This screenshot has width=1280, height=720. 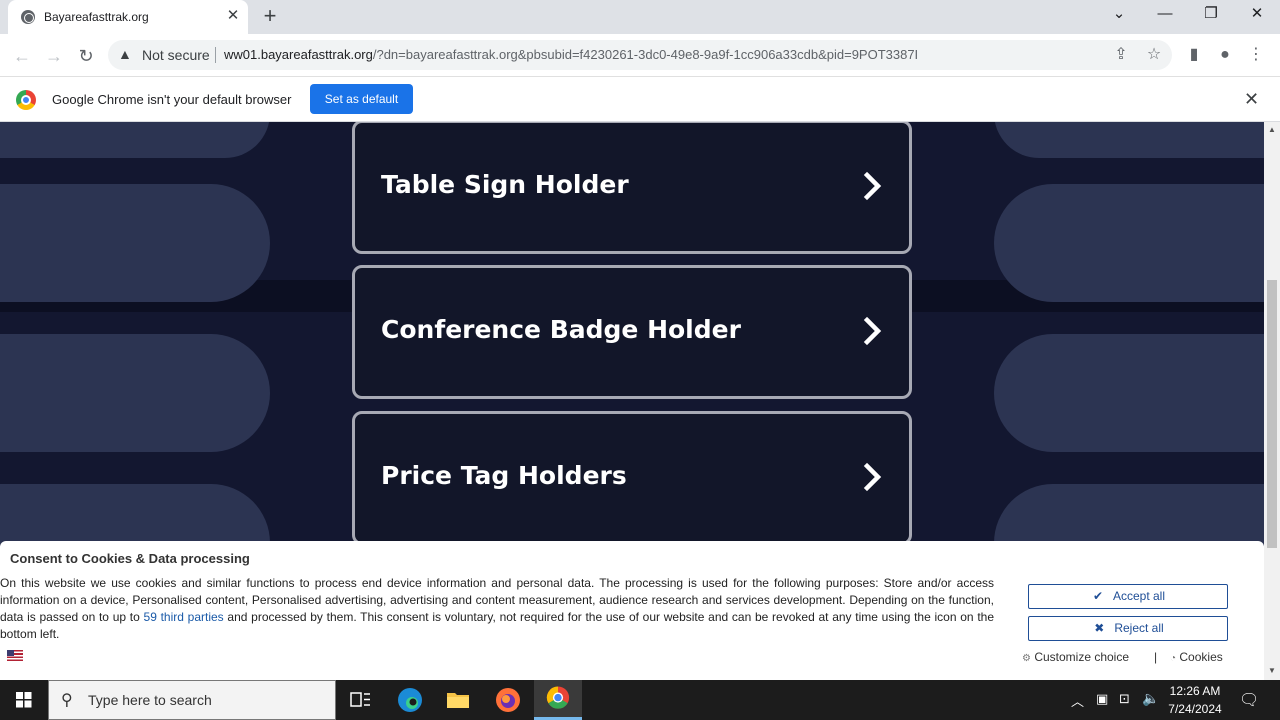 I want to click on link-card-conference-badge-holder: Conference Badge Holder, so click(x=632, y=332).